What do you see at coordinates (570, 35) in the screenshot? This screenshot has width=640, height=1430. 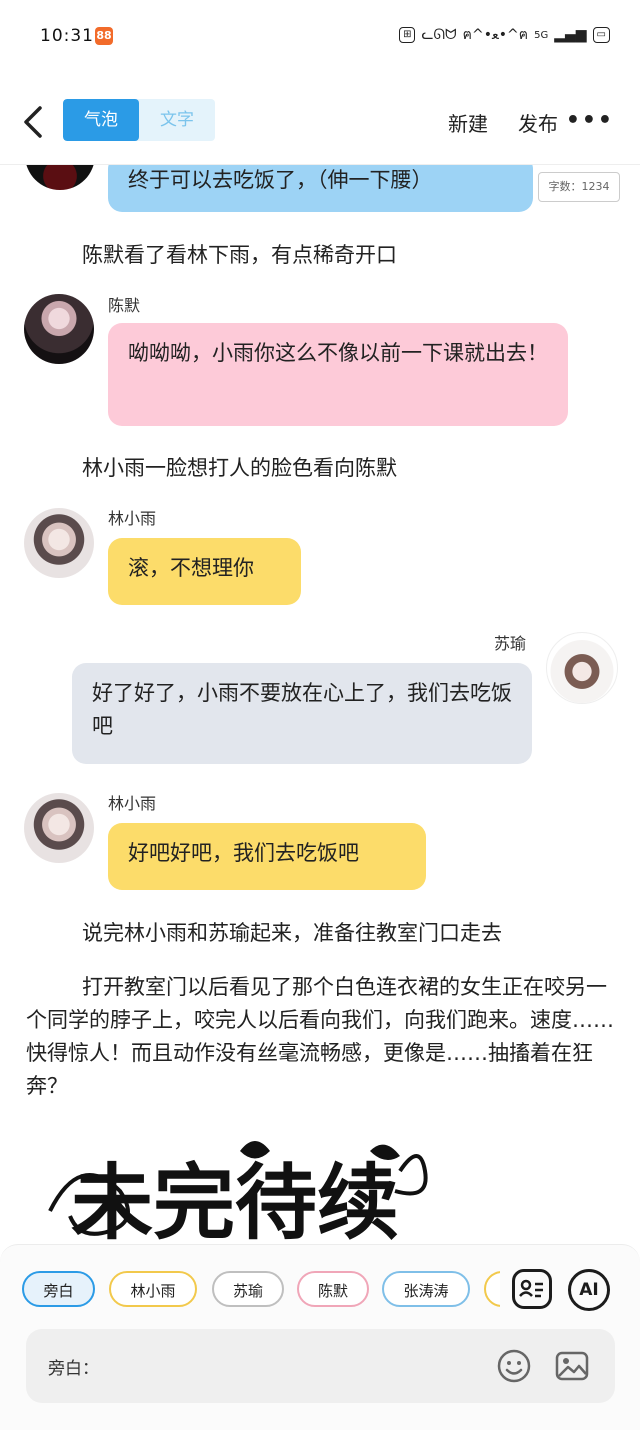 I see `signal-icon: ▂▄▆` at bounding box center [570, 35].